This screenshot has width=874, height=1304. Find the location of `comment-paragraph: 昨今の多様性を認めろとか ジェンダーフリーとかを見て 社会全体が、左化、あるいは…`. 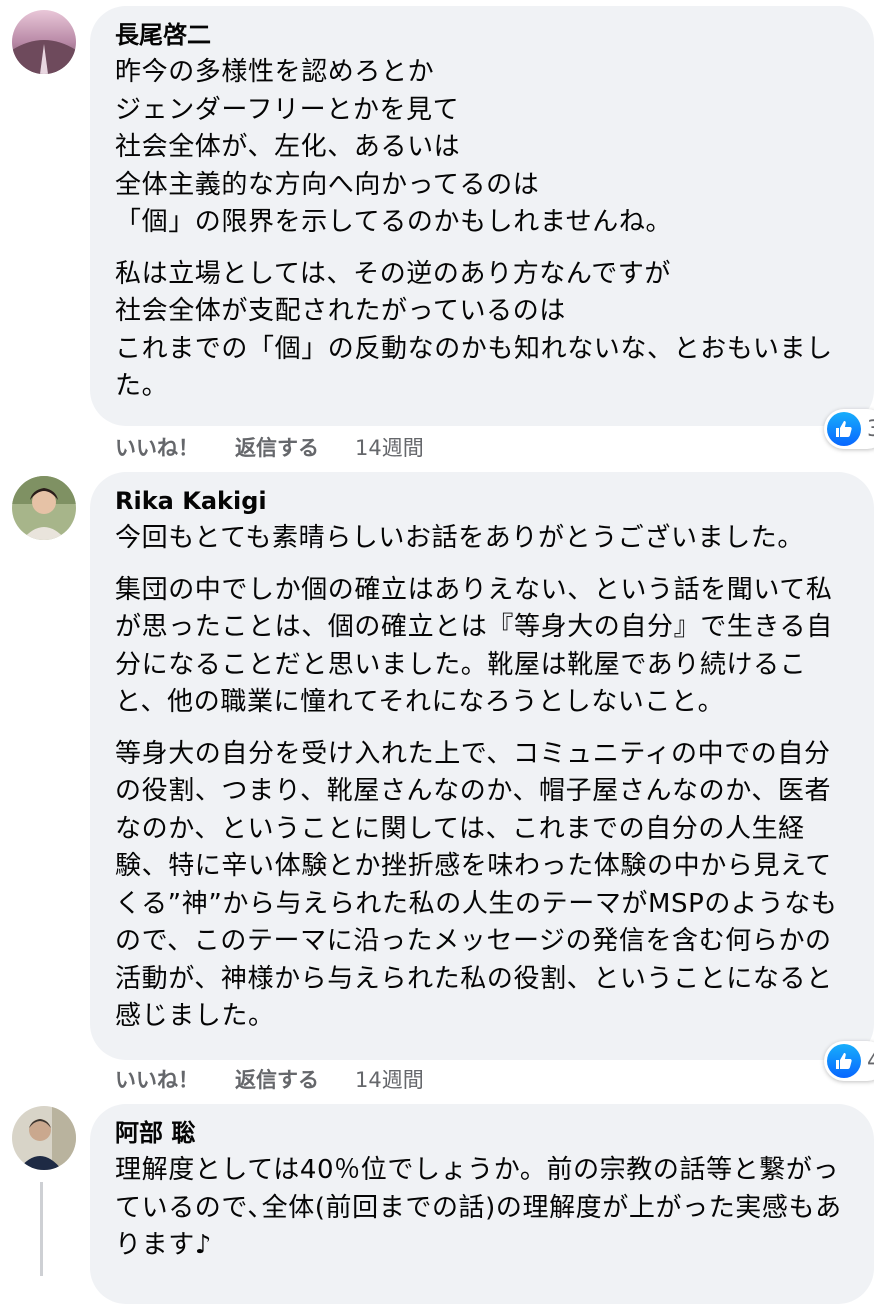

comment-paragraph: 昨今の多様性を認めろとか ジェンダーフリーとかを見て 社会全体が、左化、あるいは… is located at coordinates (494, 148).